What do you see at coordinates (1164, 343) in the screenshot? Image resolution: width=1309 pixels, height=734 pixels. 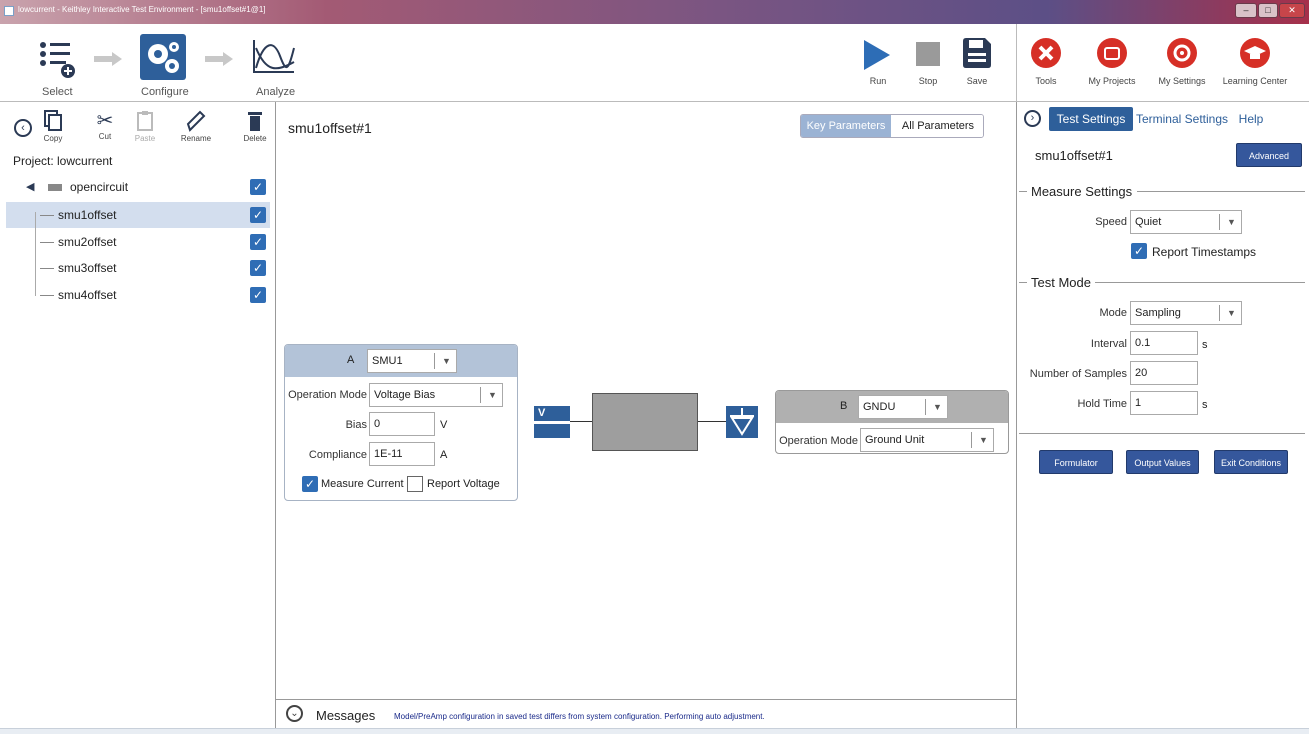 I see `interval-input: 0.1` at bounding box center [1164, 343].